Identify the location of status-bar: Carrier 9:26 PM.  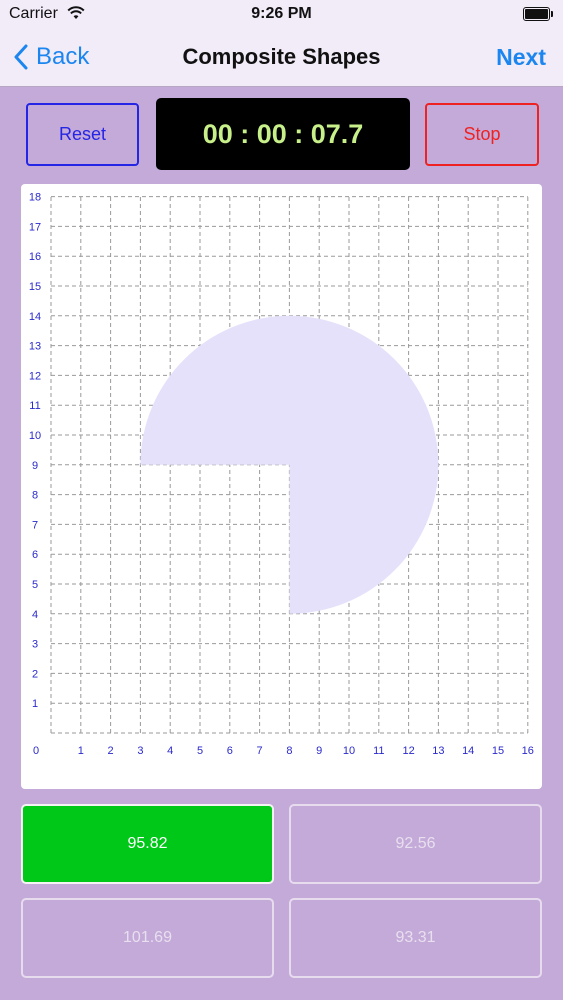
(281, 15).